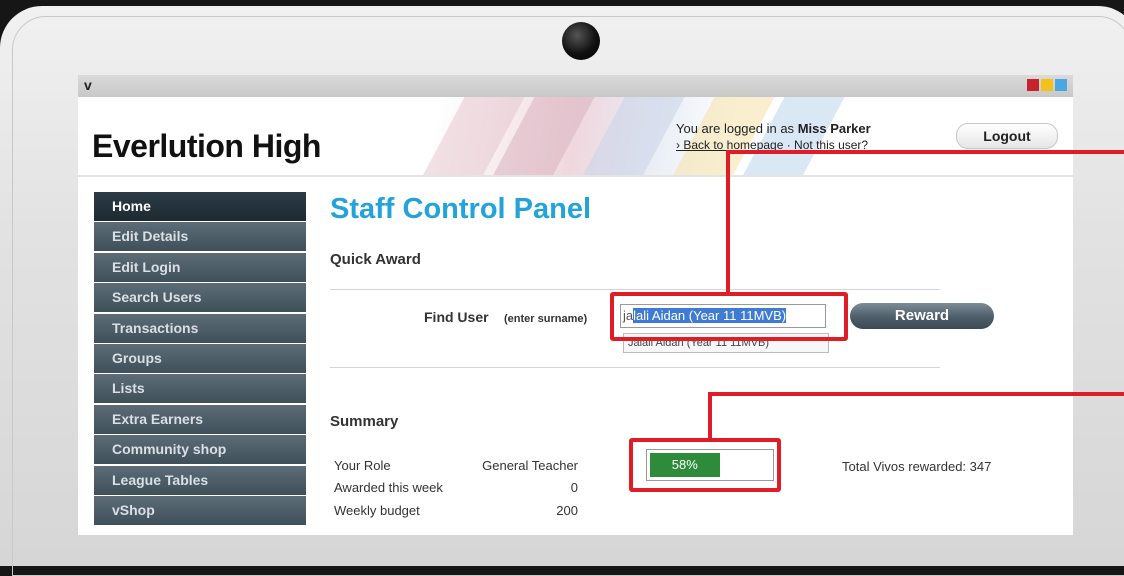 The width and height of the screenshot is (1124, 576). What do you see at coordinates (1061, 85) in the screenshot?
I see `maximize-window-button` at bounding box center [1061, 85].